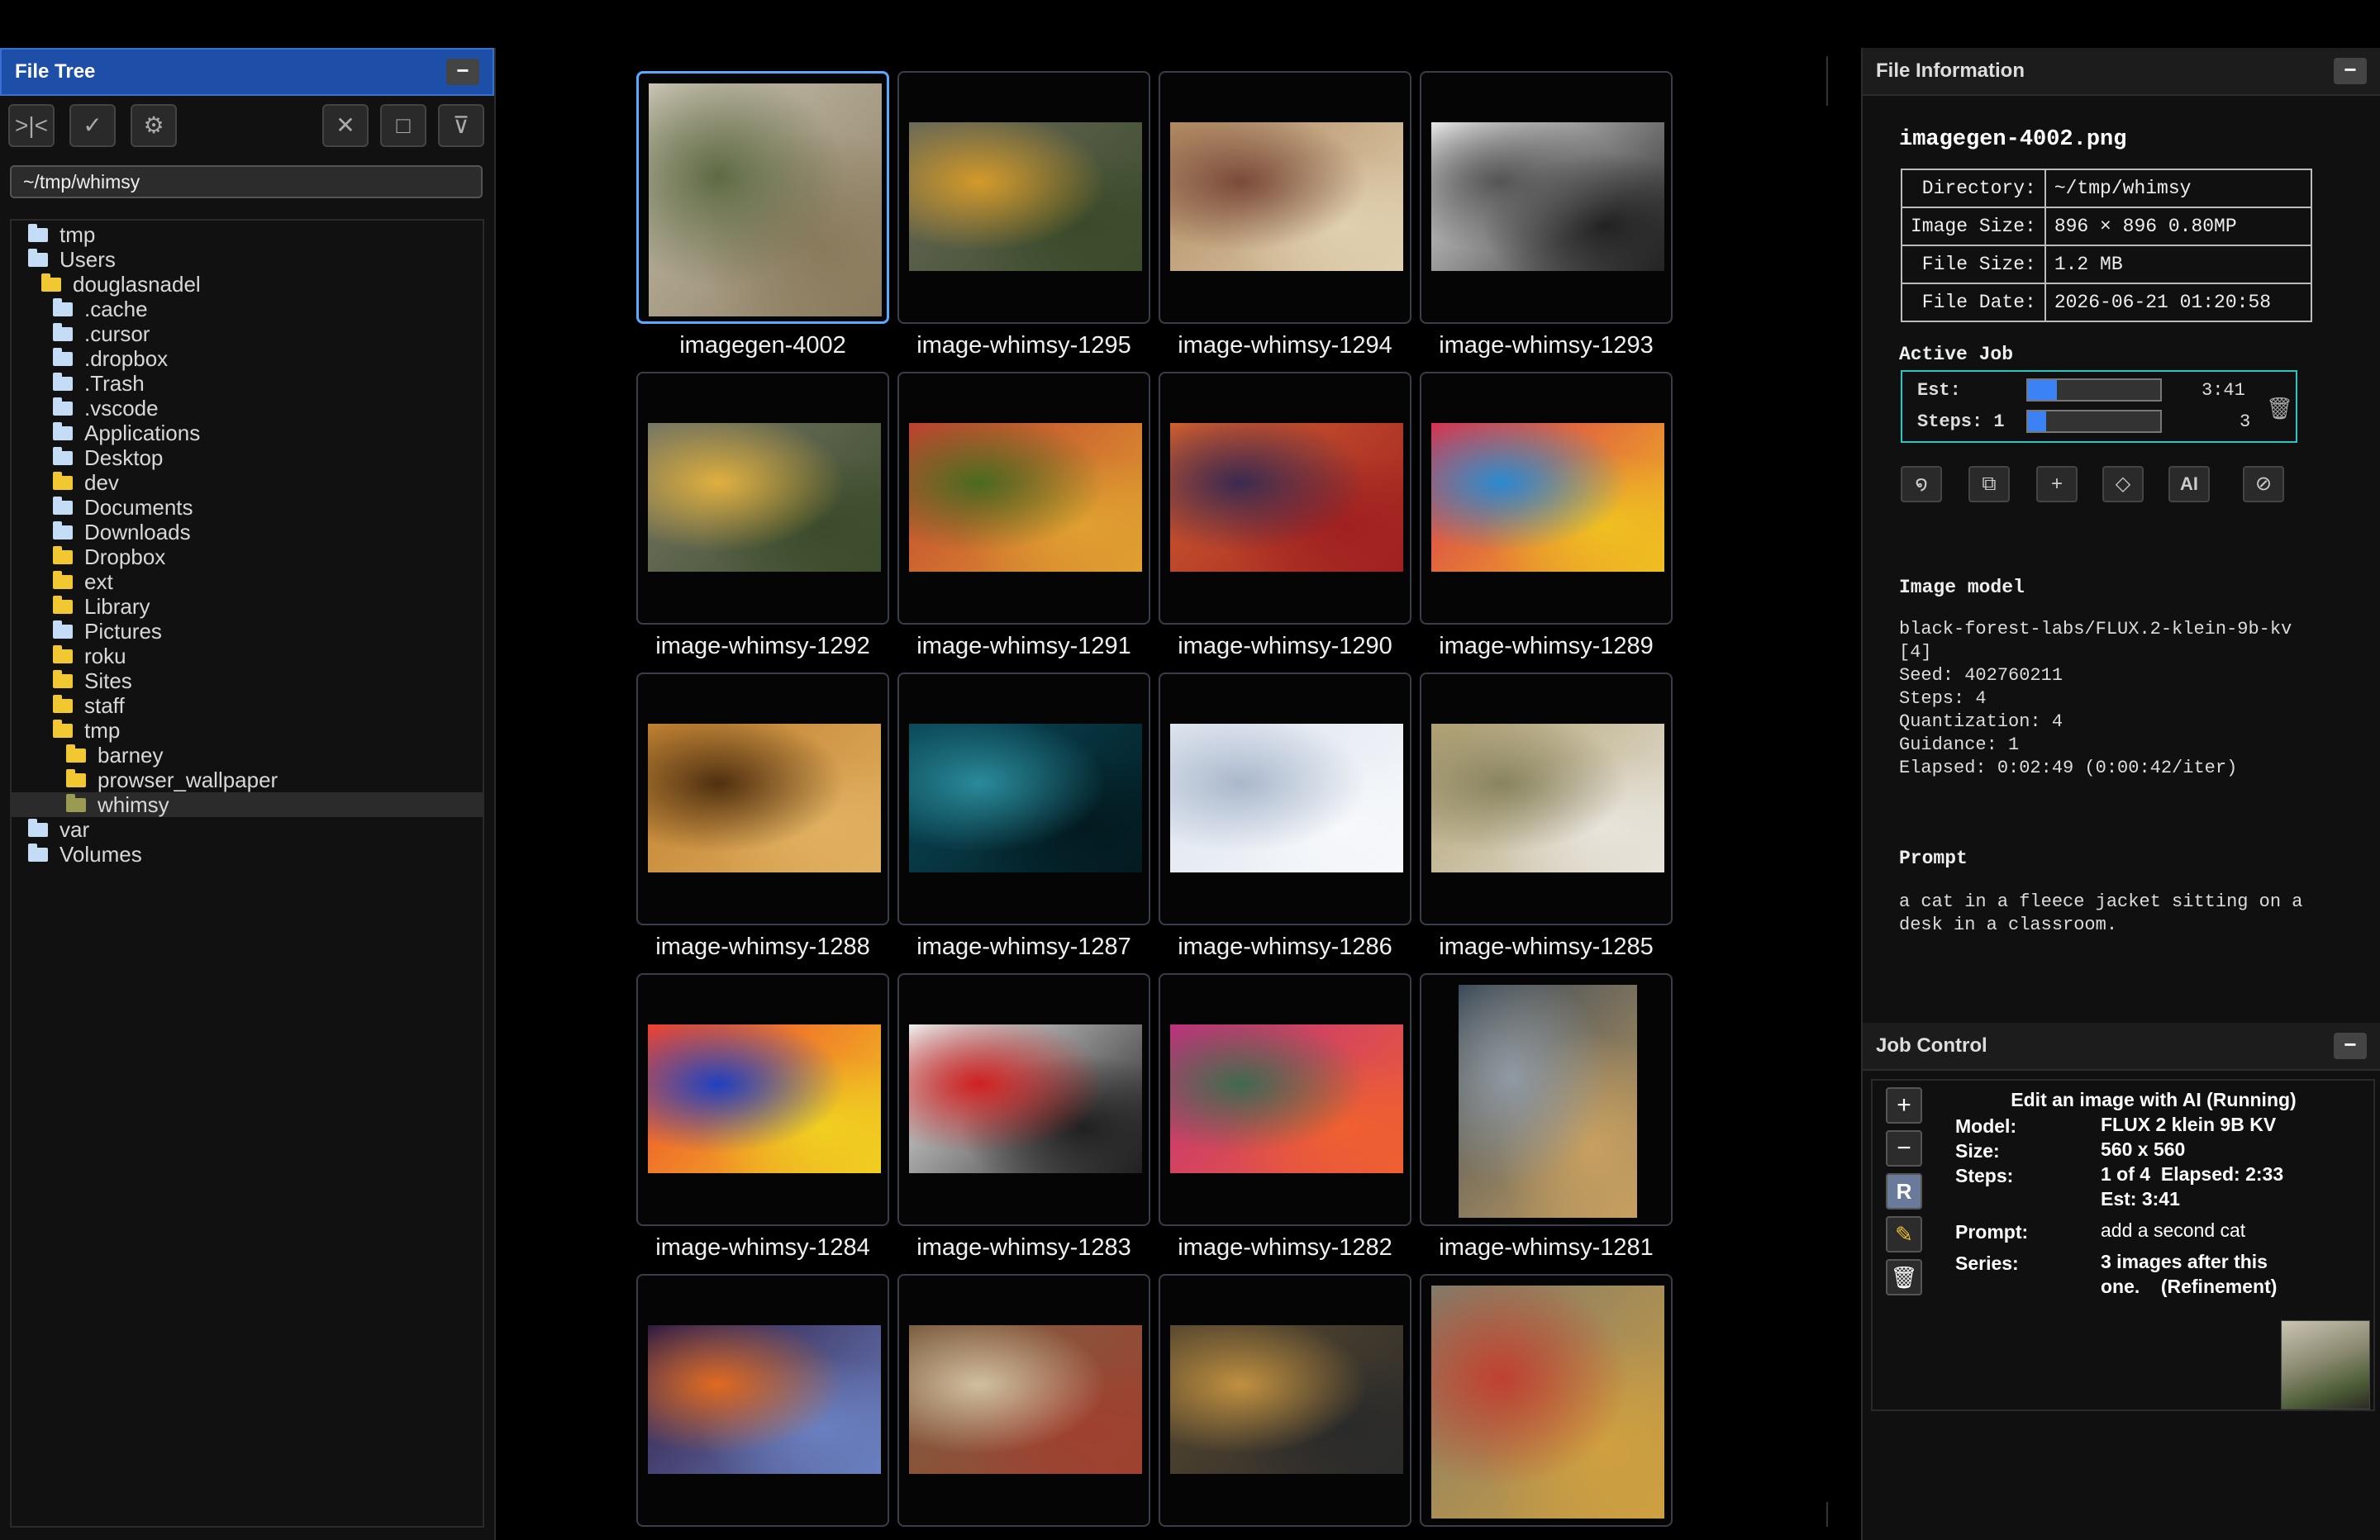 Image resolution: width=2380 pixels, height=1540 pixels. What do you see at coordinates (1023, 345) in the screenshot?
I see `image-caption: image-whimsy-1295` at bounding box center [1023, 345].